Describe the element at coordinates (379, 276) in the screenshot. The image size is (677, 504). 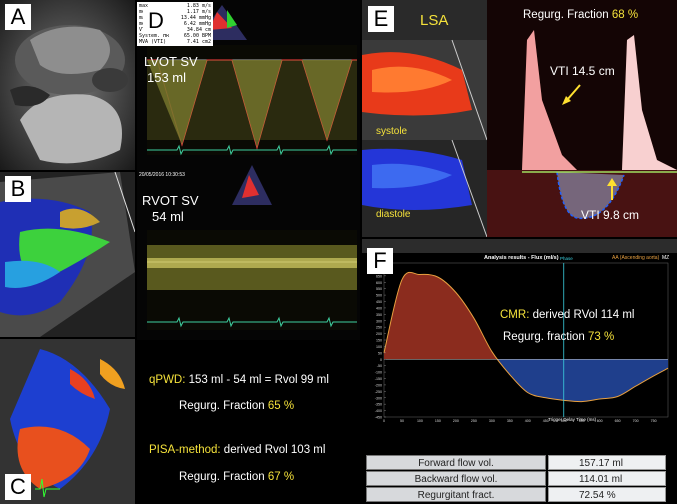
I see `y-tick-label: 650` at that location.